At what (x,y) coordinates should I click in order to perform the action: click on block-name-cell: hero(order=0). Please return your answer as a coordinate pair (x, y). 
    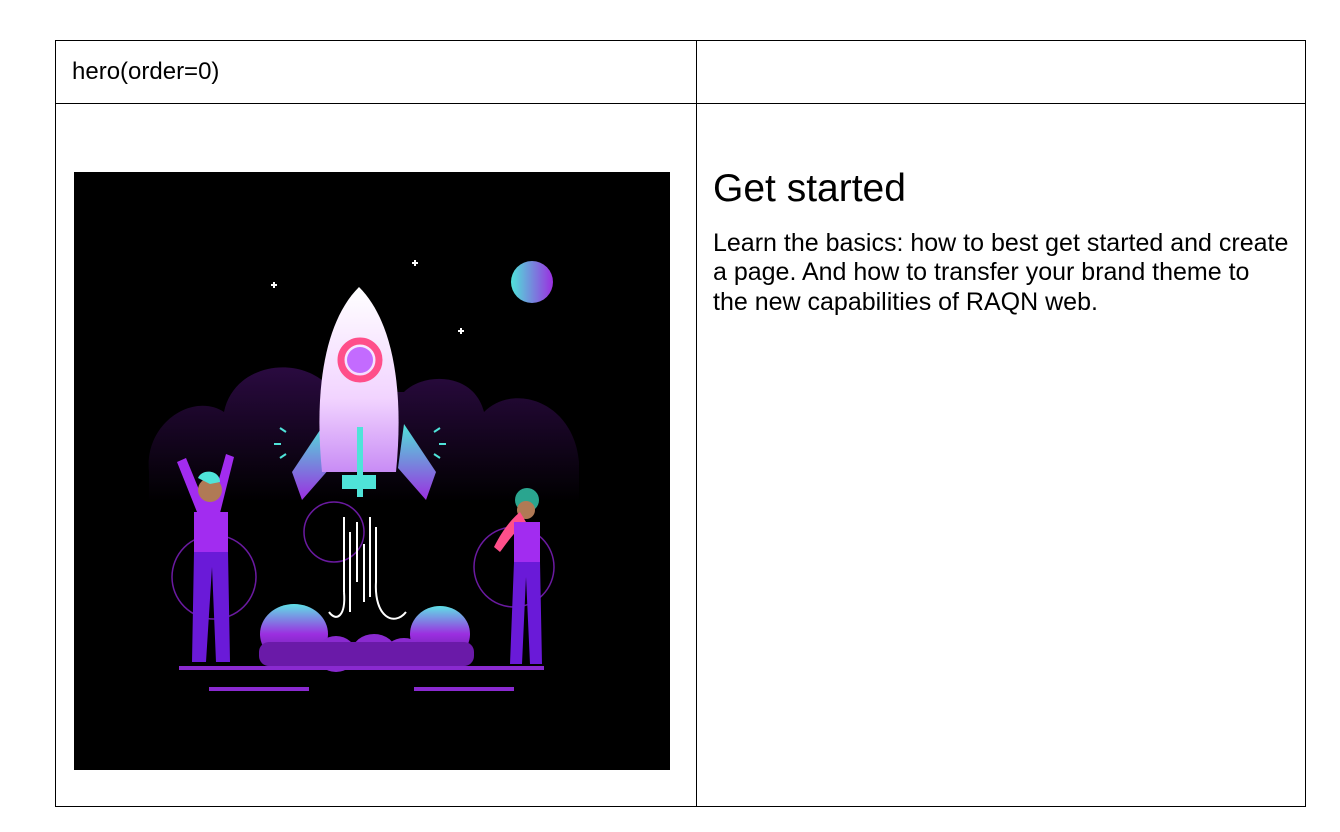
    Looking at the image, I should click on (376, 72).